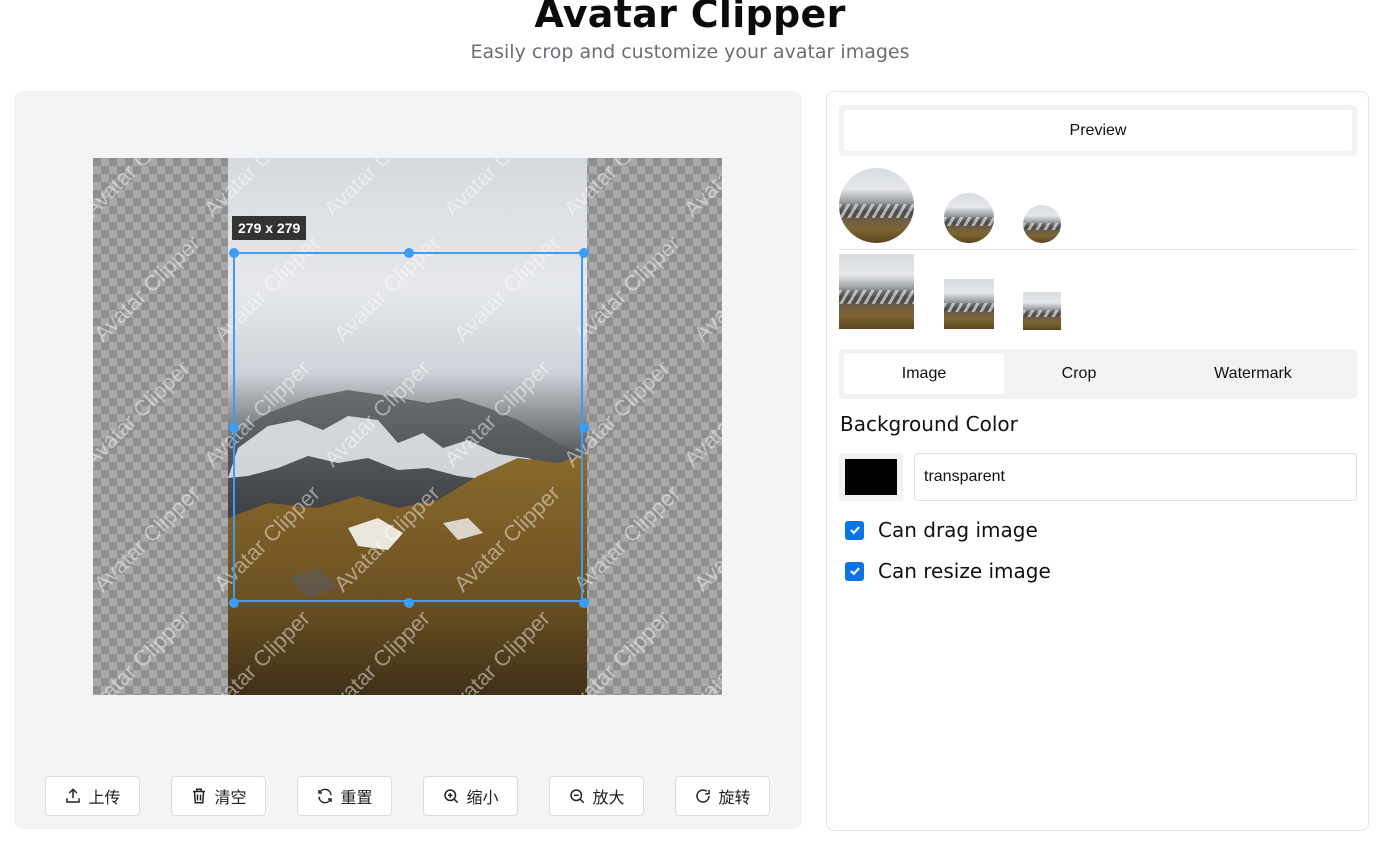  I want to click on drag-image-label: Can drag image, so click(958, 530).